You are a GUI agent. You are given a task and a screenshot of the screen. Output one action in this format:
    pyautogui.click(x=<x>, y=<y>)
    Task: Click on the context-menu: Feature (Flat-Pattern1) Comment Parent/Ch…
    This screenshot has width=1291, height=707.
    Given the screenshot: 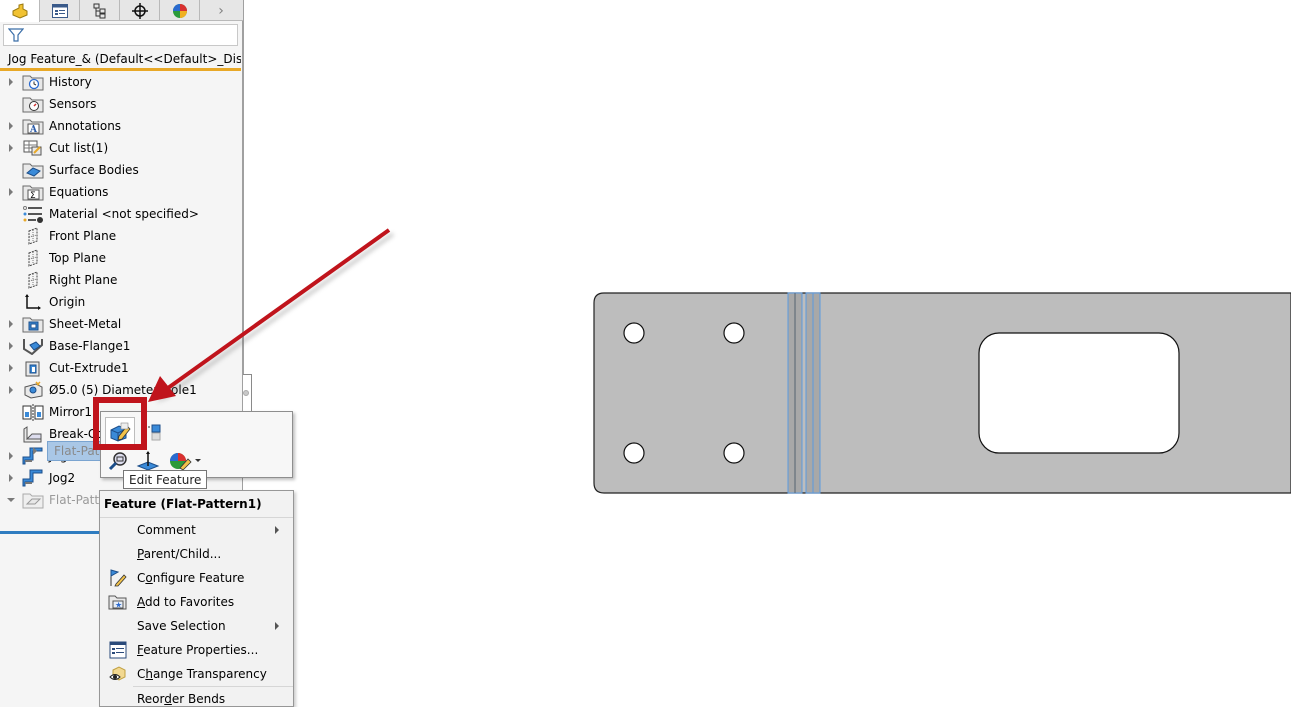 What is the action you would take?
    pyautogui.click(x=196, y=598)
    